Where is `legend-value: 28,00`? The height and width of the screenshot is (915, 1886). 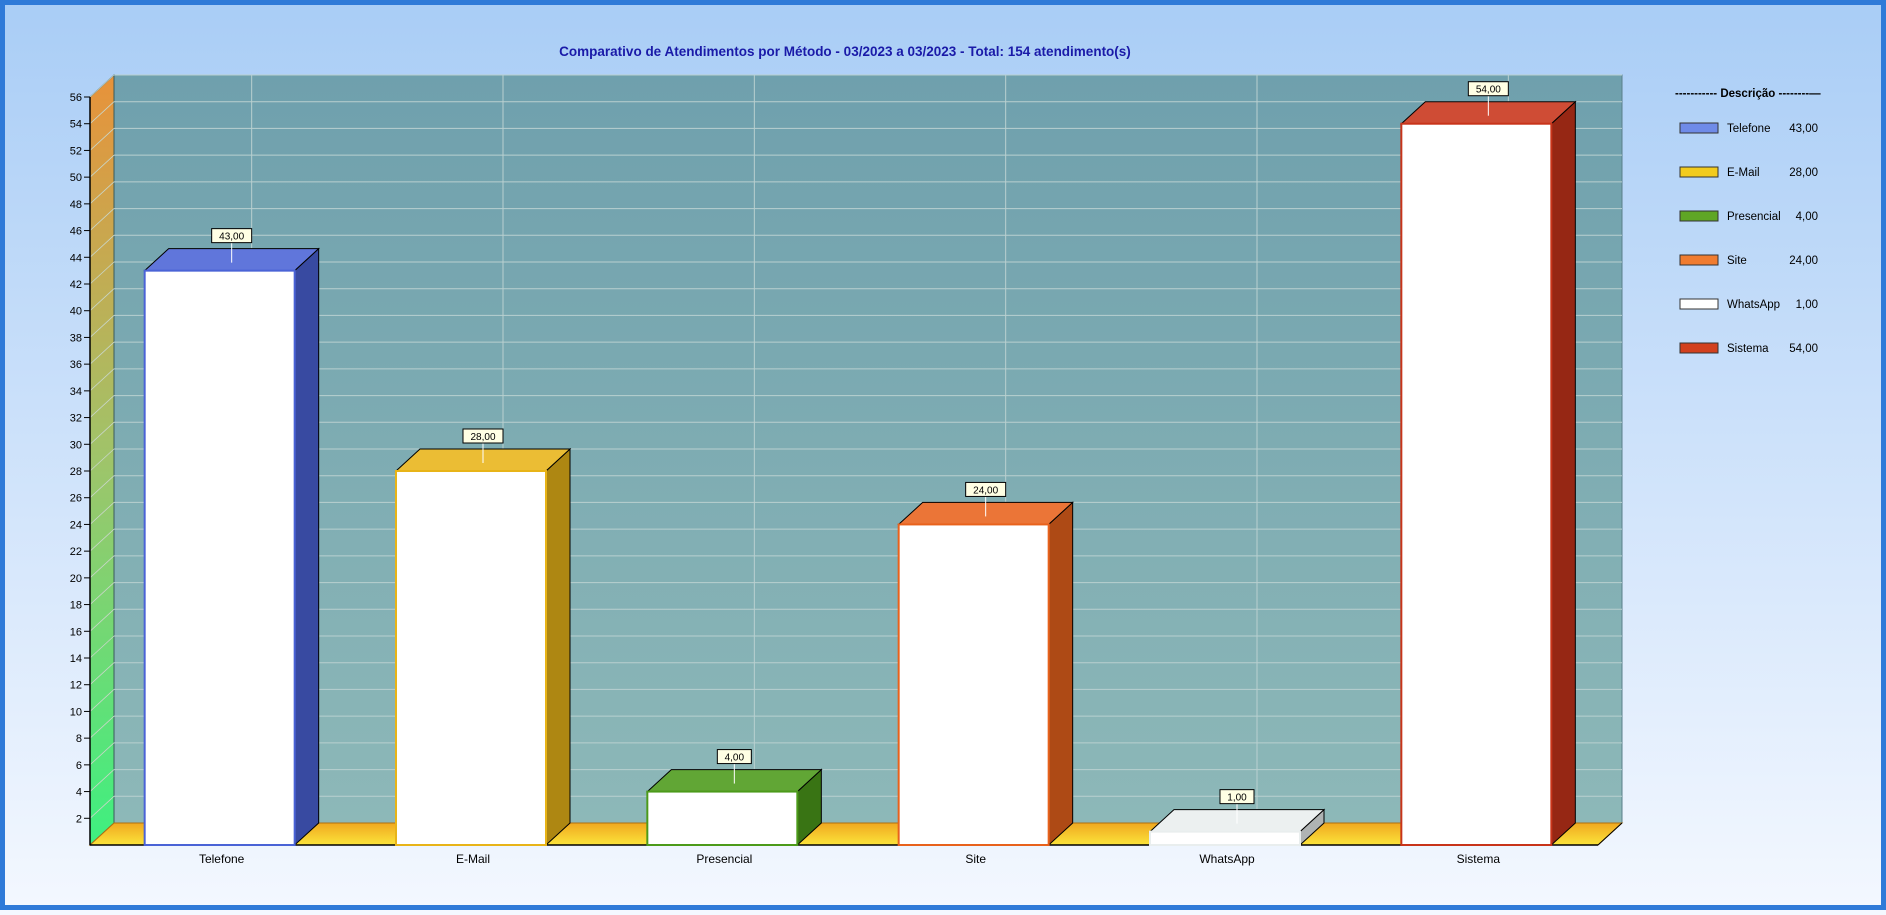 legend-value: 28,00 is located at coordinates (1803, 173).